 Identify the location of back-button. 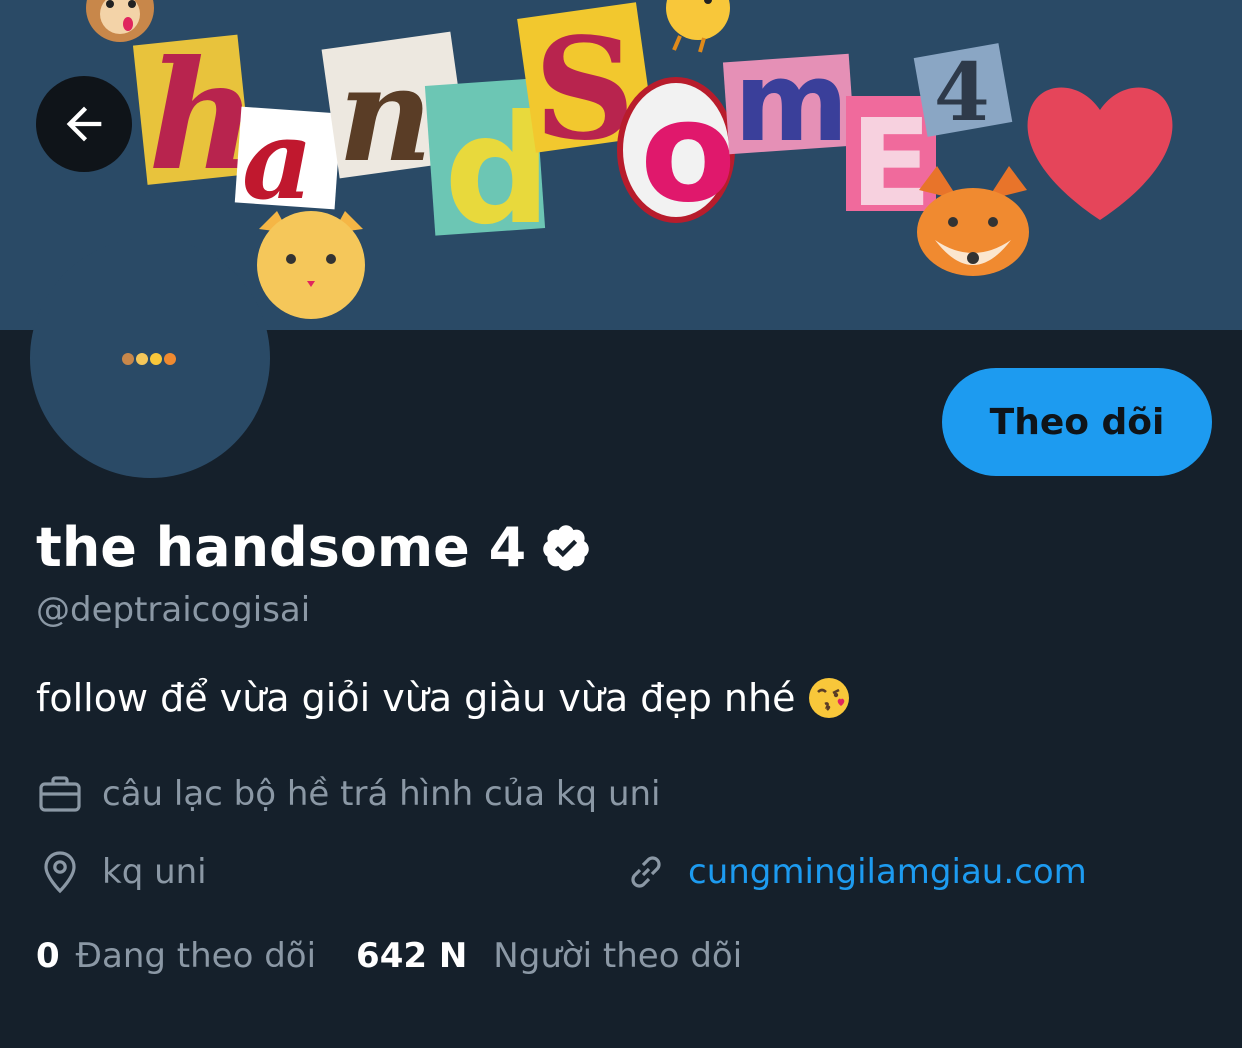
(84, 124).